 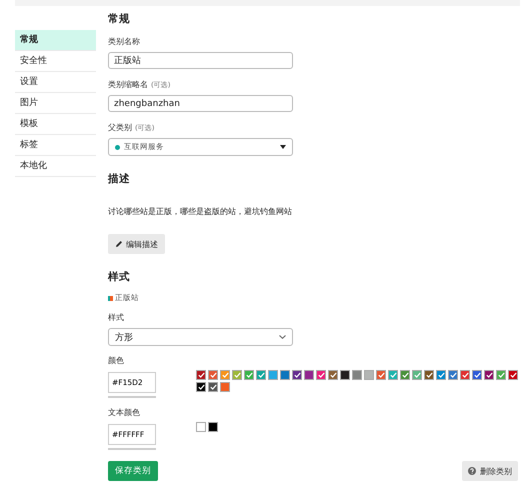 I want to click on style-select: 方形, so click(x=200, y=337).